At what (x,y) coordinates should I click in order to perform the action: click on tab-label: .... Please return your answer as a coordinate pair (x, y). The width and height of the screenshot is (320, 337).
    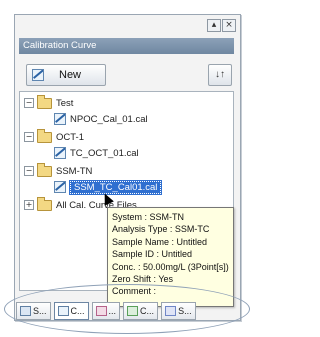
    Looking at the image, I should click on (112, 311).